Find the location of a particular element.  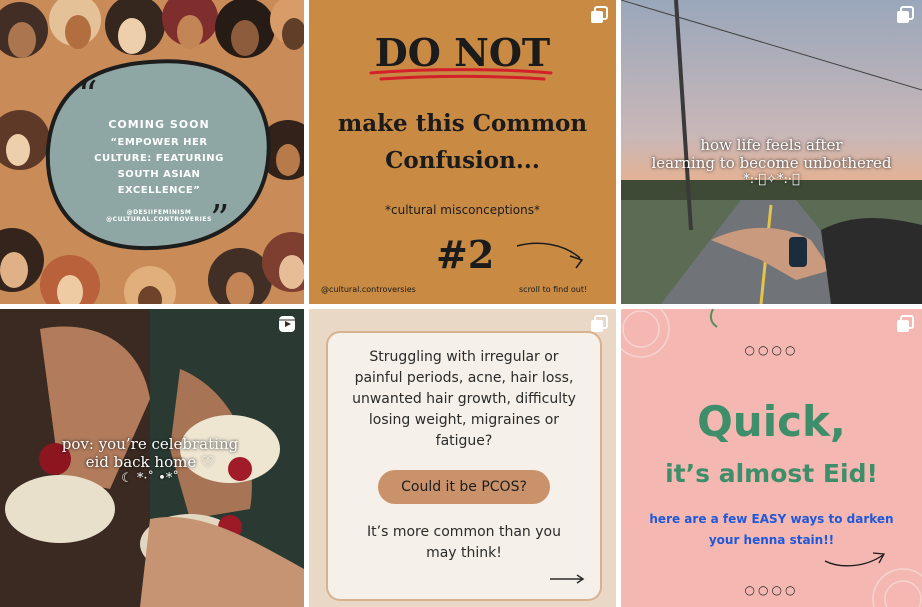

caption-moon-sparkles: ☾ *·˚ •*˚ is located at coordinates (150, 478).